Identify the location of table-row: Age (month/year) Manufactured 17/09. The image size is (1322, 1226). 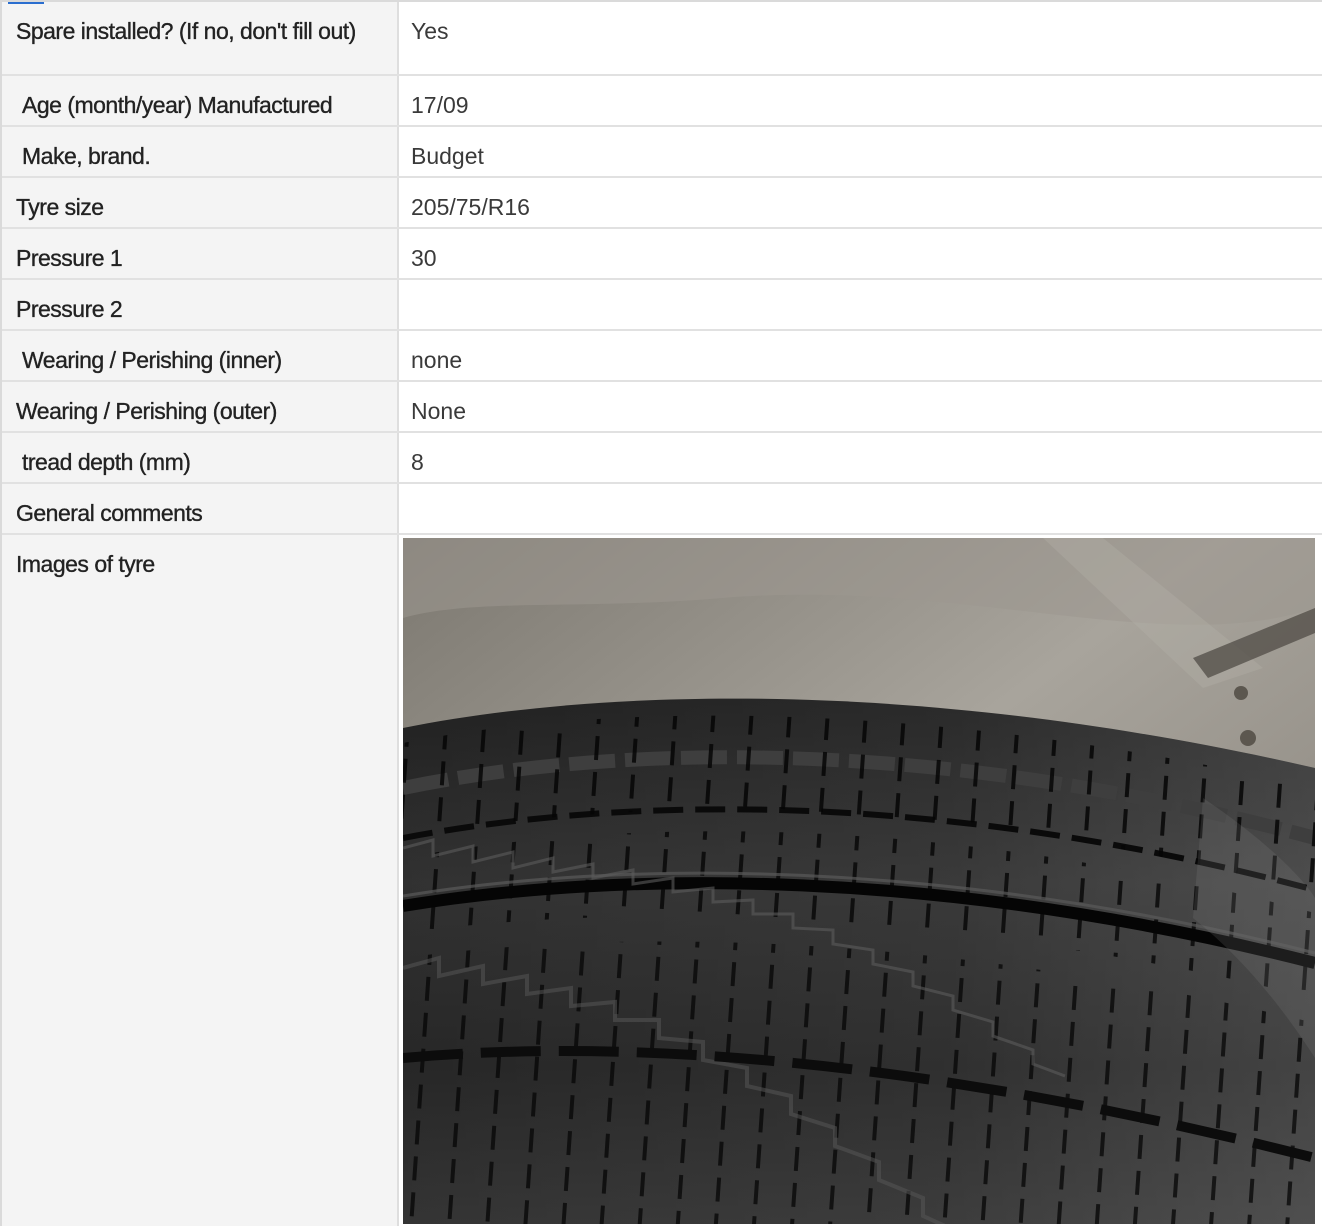
(662, 101).